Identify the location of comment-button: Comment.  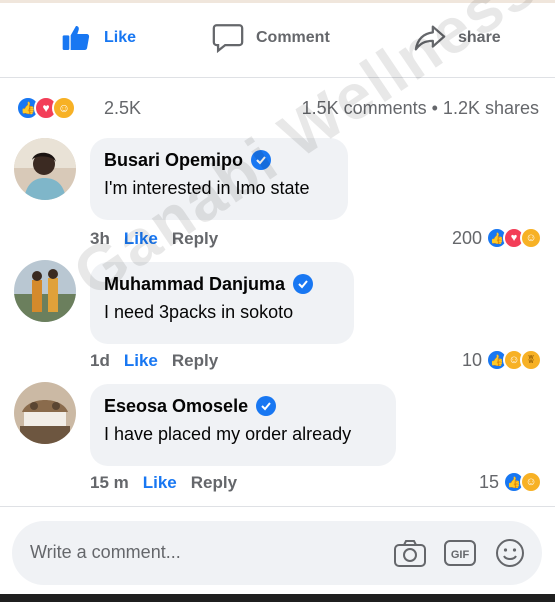
(270, 38).